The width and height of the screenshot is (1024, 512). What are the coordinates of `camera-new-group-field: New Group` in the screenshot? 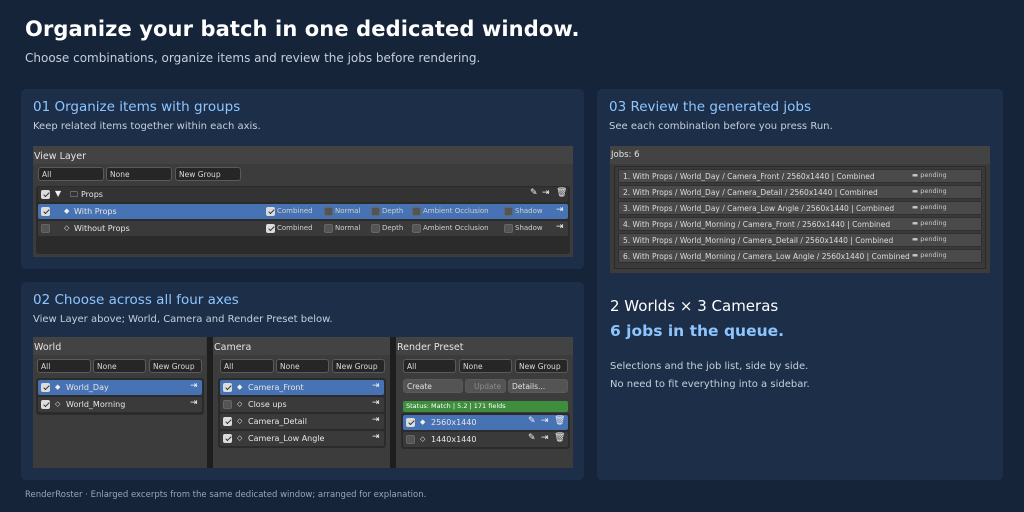 It's located at (358, 366).